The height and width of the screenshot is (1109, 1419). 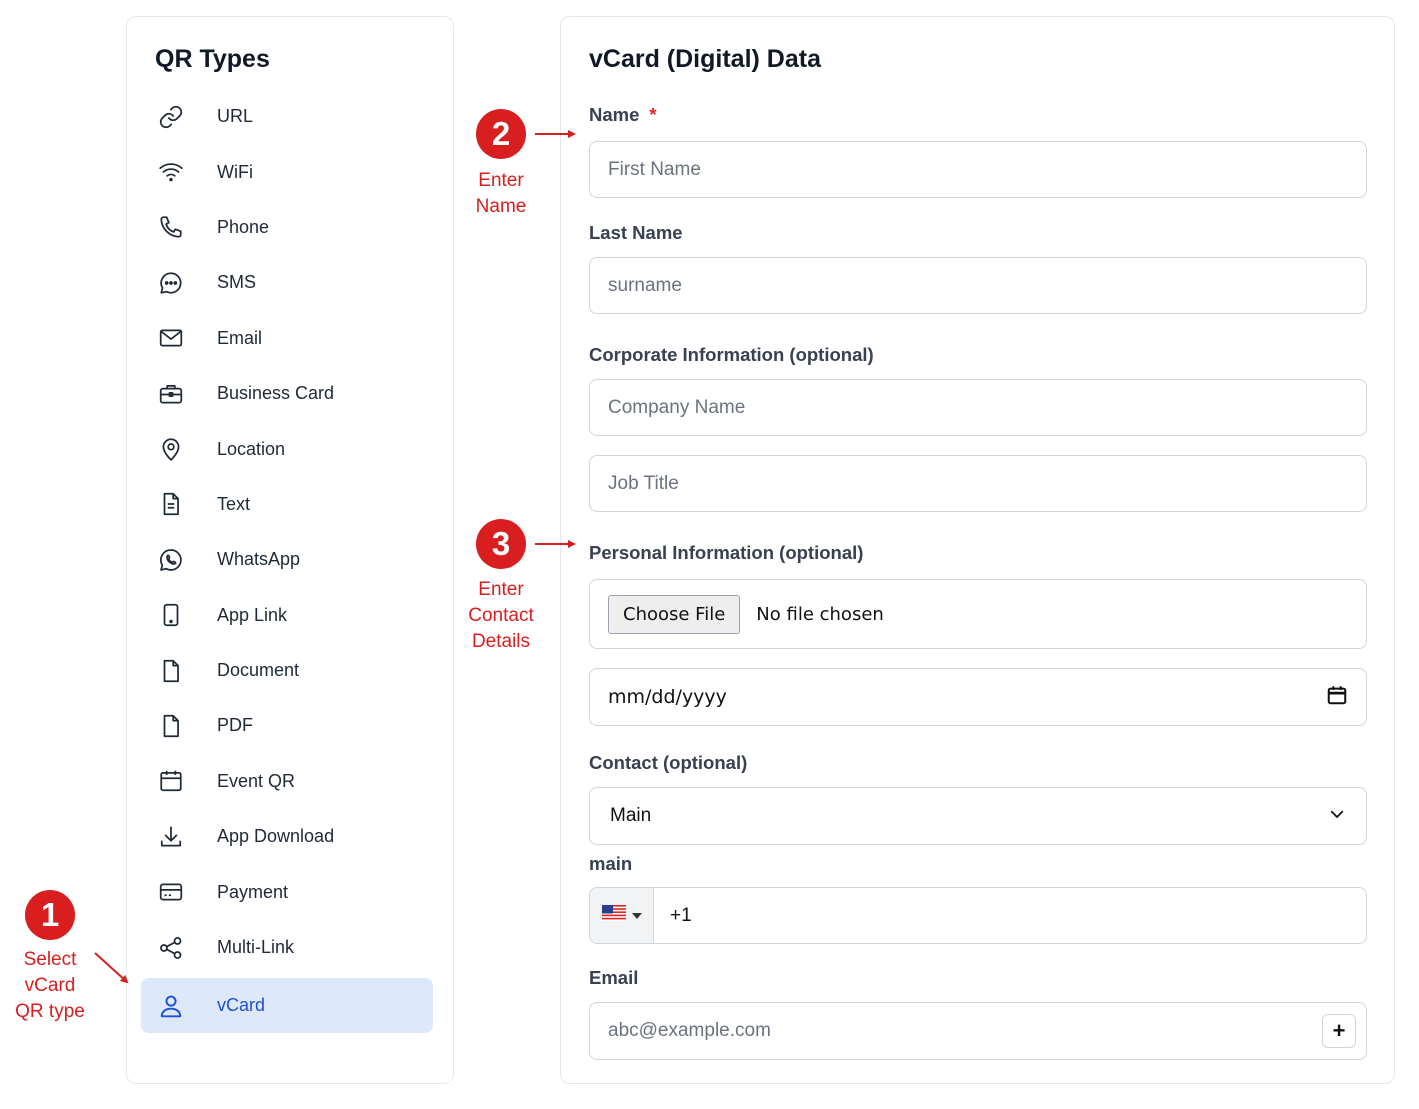 What do you see at coordinates (287, 504) in the screenshot?
I see `qr-type-text: Text` at bounding box center [287, 504].